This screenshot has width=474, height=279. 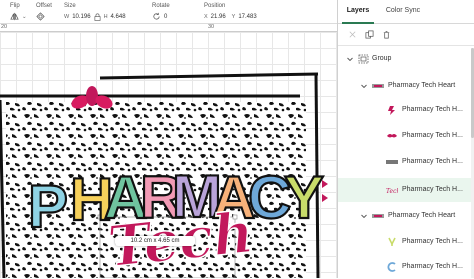 What do you see at coordinates (247, 17) in the screenshot?
I see `position-y-input: 17.483` at bounding box center [247, 17].